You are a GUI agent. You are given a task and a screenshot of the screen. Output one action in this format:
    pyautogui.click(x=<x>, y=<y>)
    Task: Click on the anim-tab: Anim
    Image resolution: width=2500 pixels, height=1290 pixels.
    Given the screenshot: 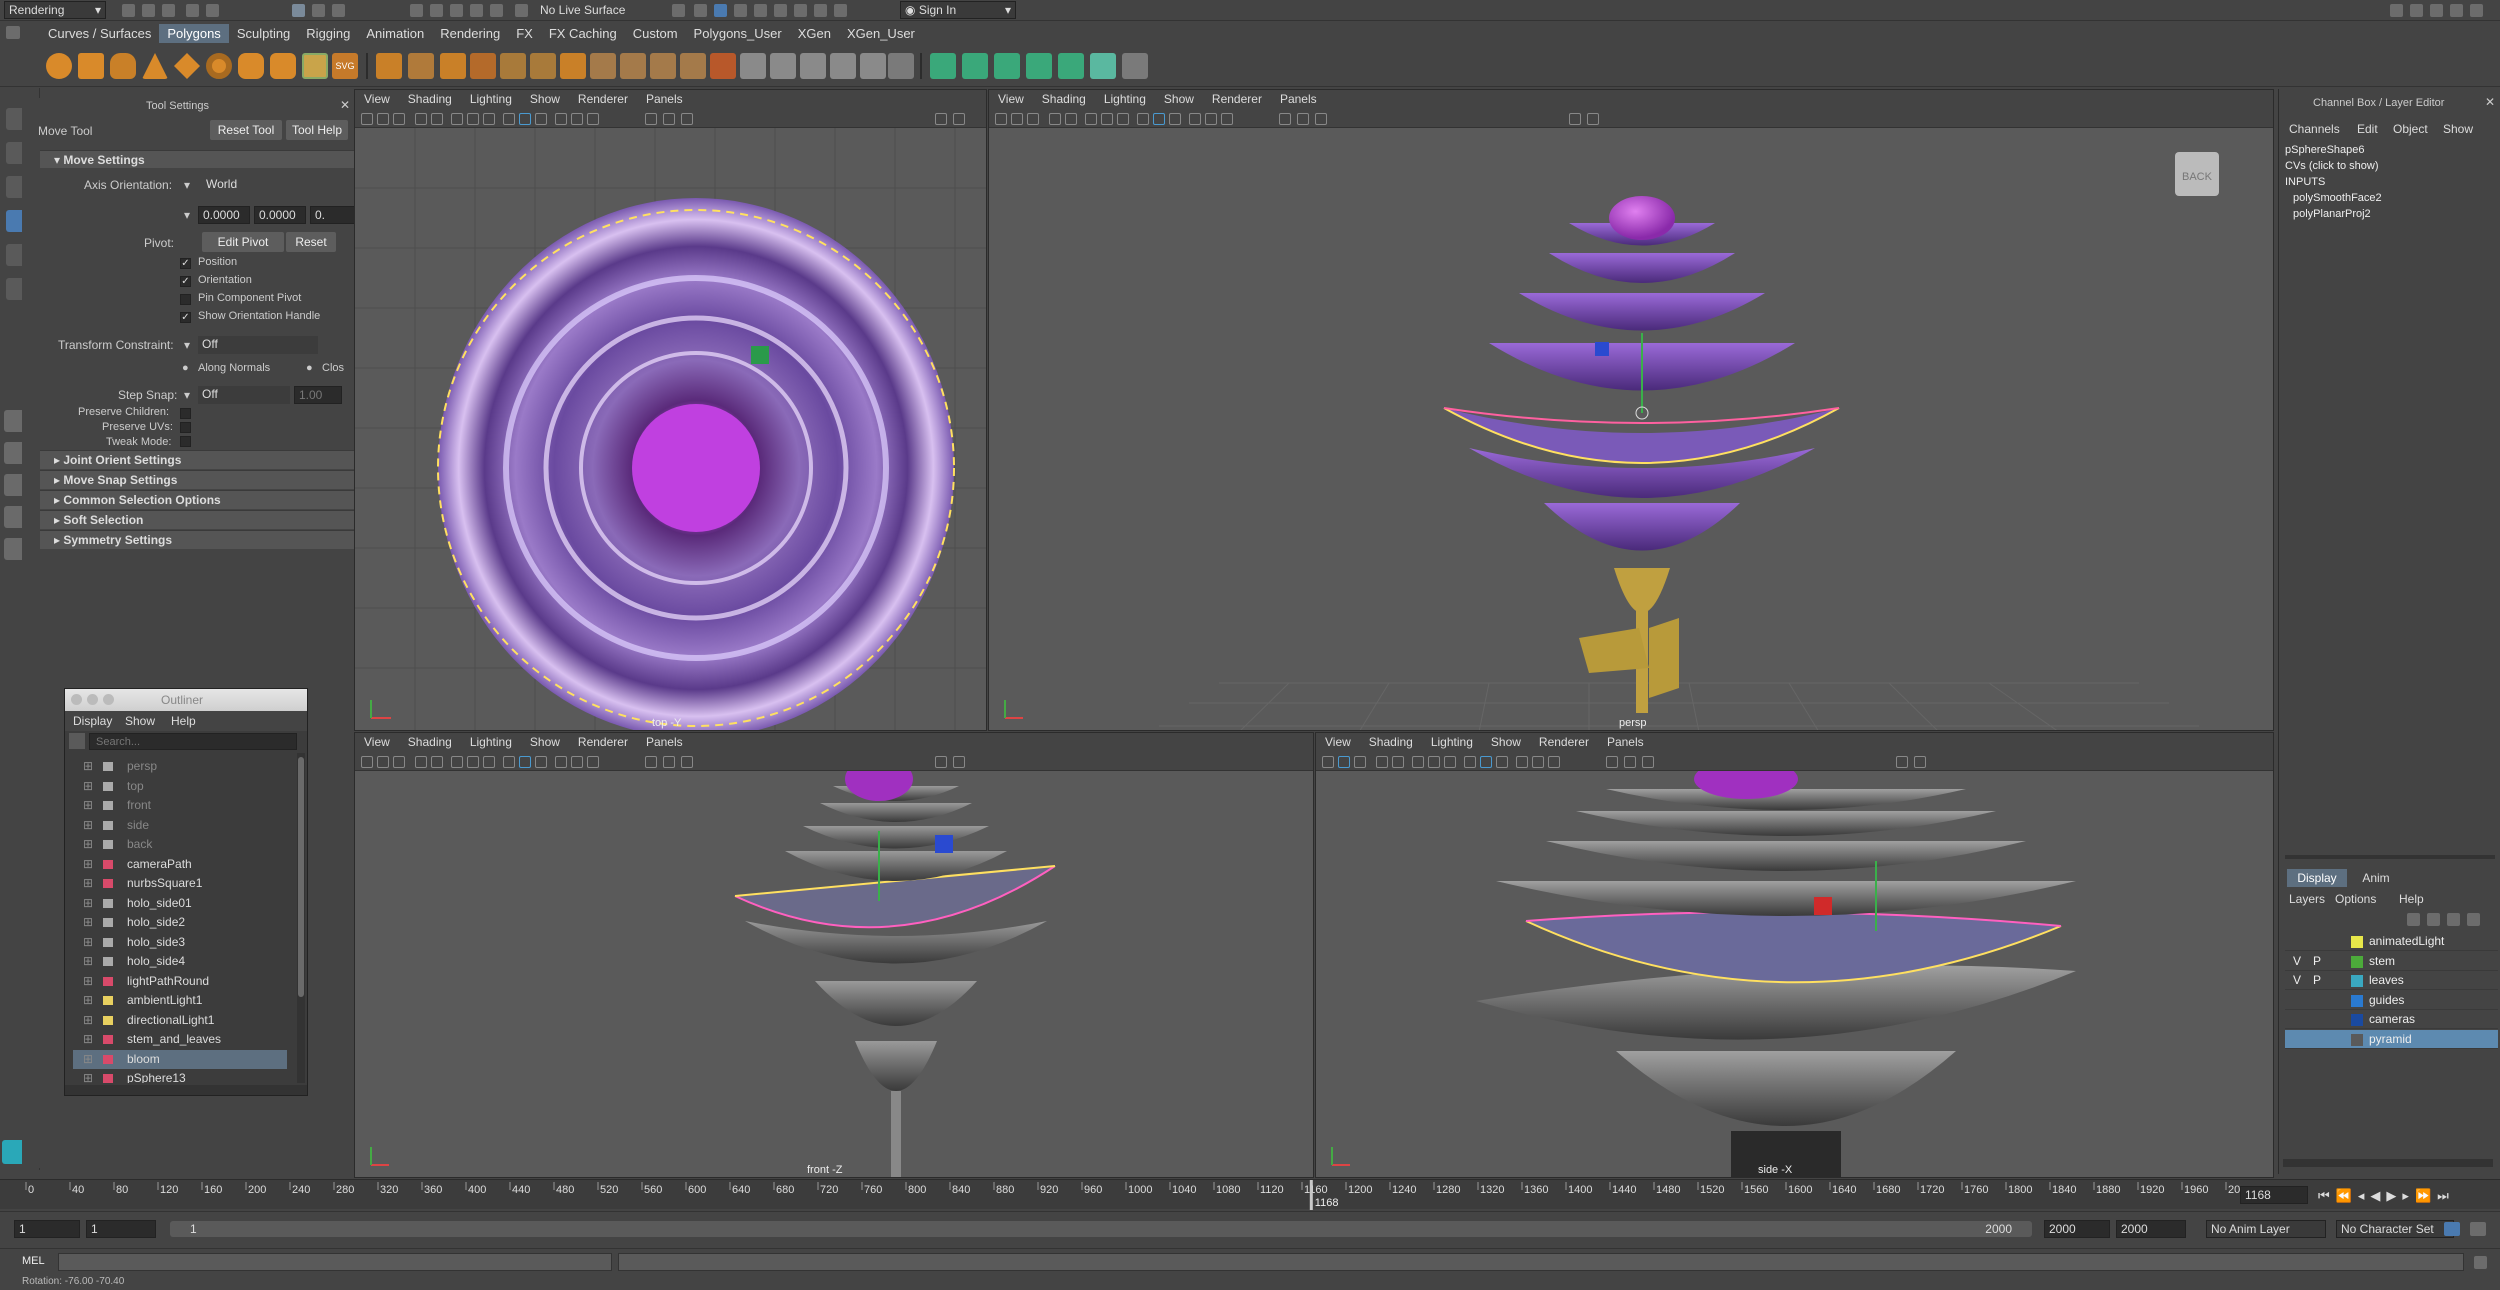 What is the action you would take?
    pyautogui.click(x=2376, y=878)
    